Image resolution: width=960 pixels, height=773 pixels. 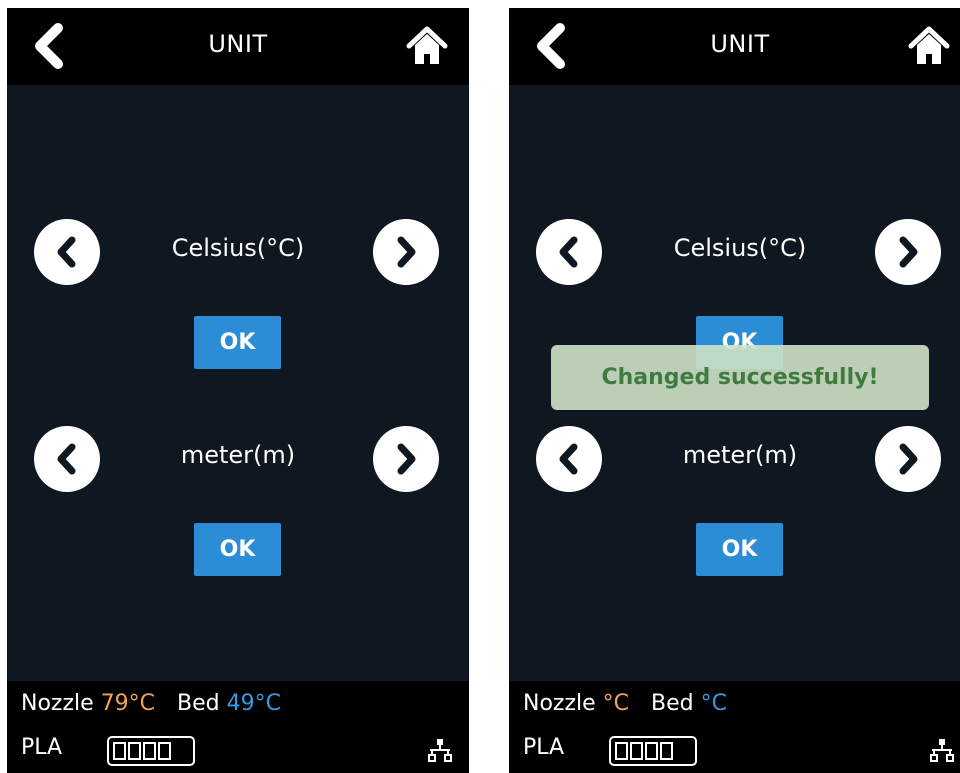 I want to click on temperature-status: Nozzle 79°C Bed 49°C, so click(x=151, y=703).